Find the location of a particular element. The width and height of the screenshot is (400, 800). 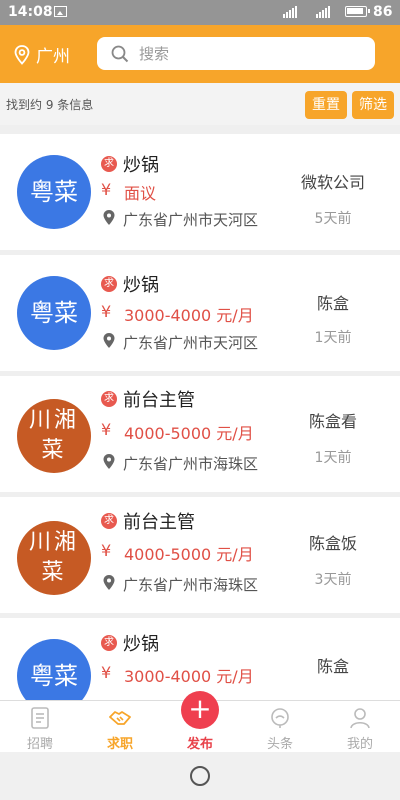

tab-publish: + 发布 is located at coordinates (200, 722).